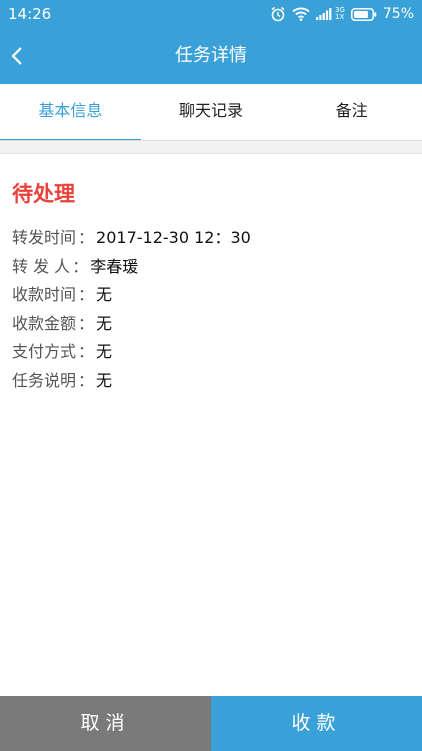  I want to click on field-forward-time: 转发时间： 2017-12-30 12：30, so click(211, 238).